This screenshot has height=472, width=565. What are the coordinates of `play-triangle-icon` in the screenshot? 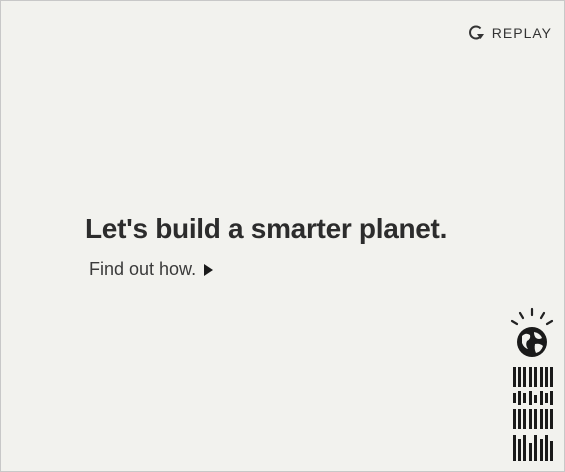 It's located at (209, 269).